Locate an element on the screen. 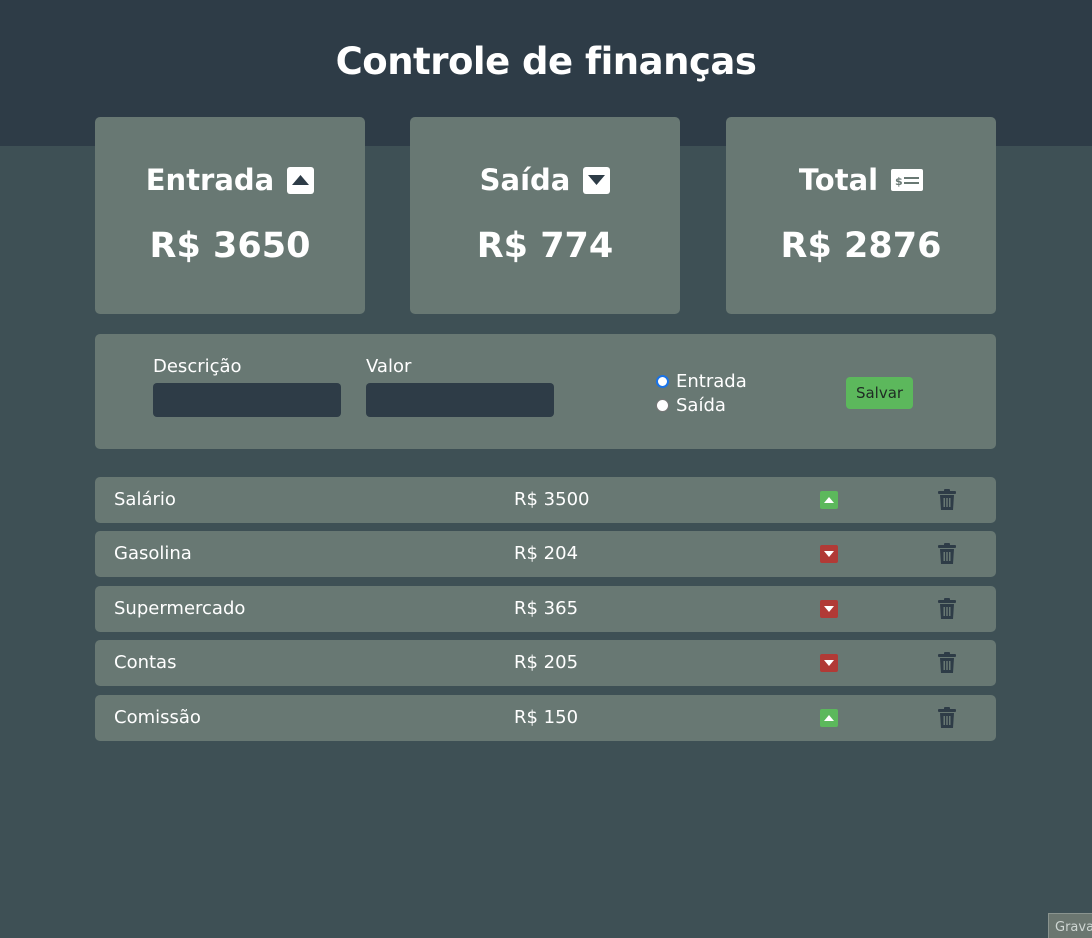 The image size is (1092, 938). table-row: Contas R$ 205 is located at coordinates (545, 663).